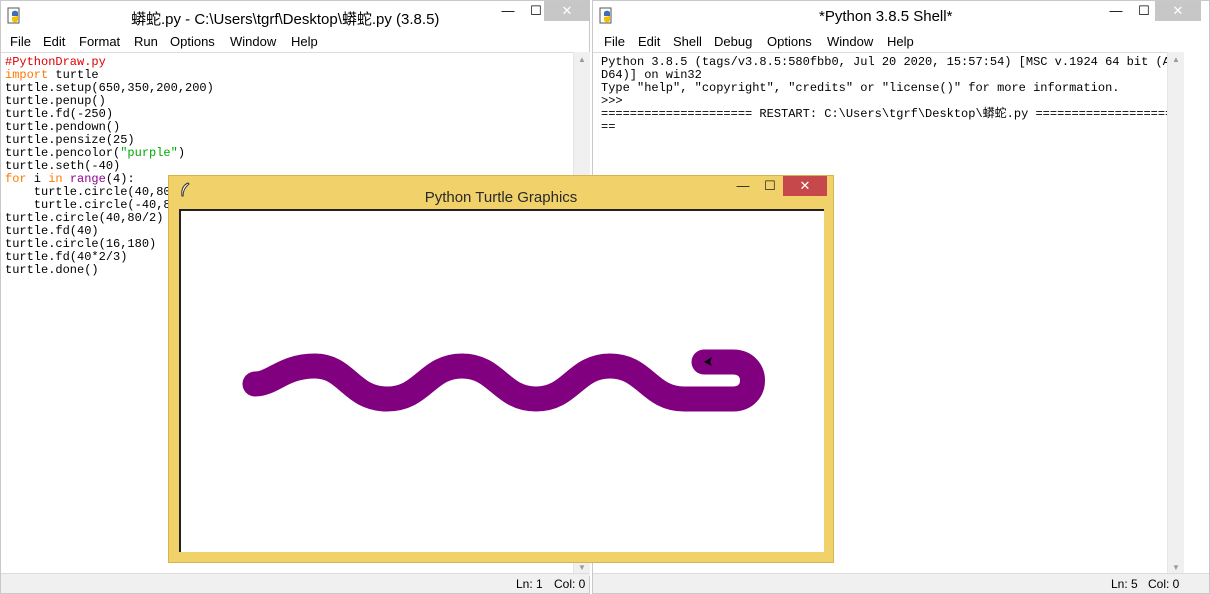 The height and width of the screenshot is (594, 1210). Describe the element at coordinates (109, 88) in the screenshot. I see `code-token: turtle.setup(650,350,200,200)` at that location.